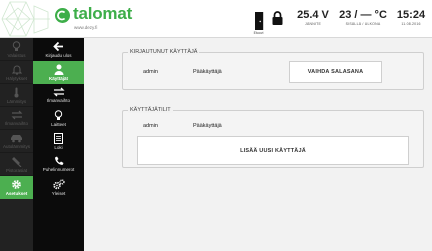 The image size is (432, 251). I want to click on logo-pattern-icon, so click(25, 19).